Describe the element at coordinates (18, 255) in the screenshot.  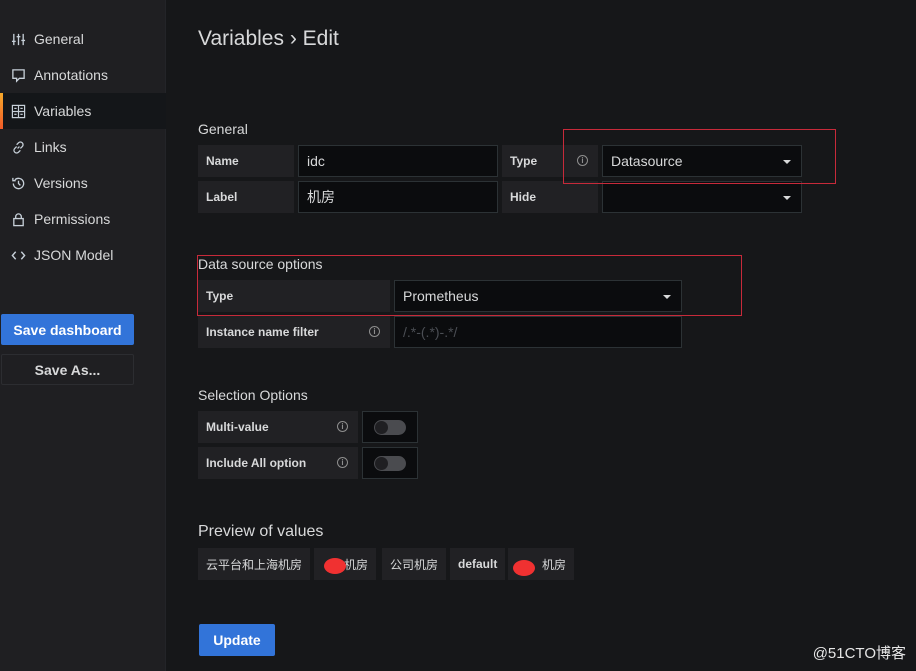
I see `code-icon` at that location.